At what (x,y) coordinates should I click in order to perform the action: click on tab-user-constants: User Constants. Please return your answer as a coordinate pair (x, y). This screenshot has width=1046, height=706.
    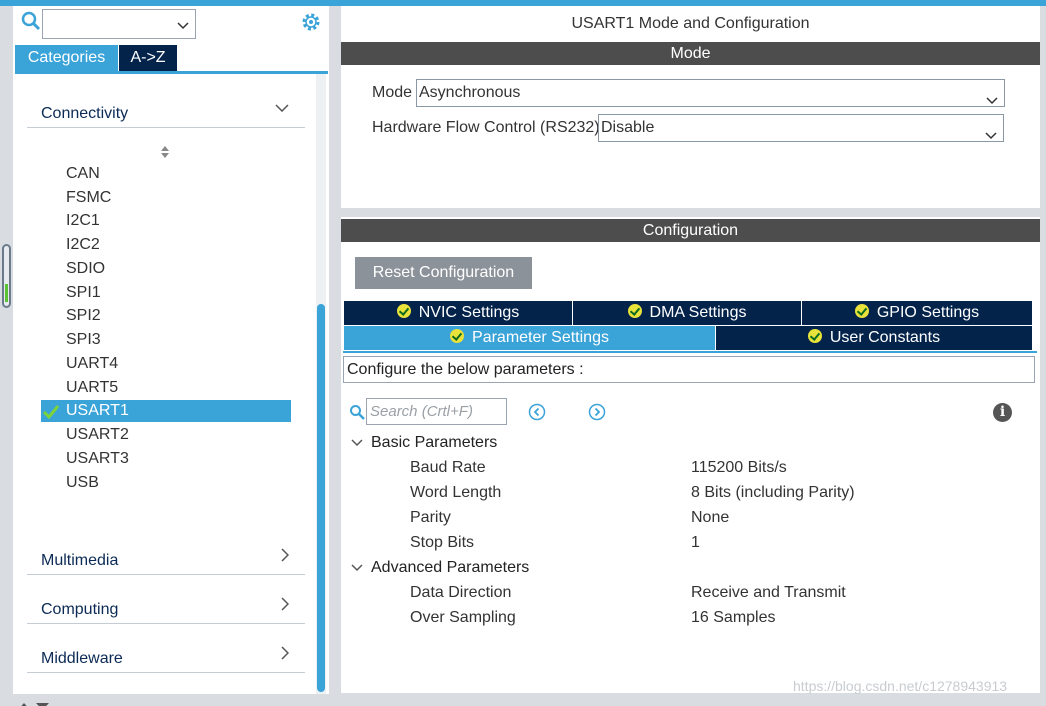
    Looking at the image, I should click on (874, 338).